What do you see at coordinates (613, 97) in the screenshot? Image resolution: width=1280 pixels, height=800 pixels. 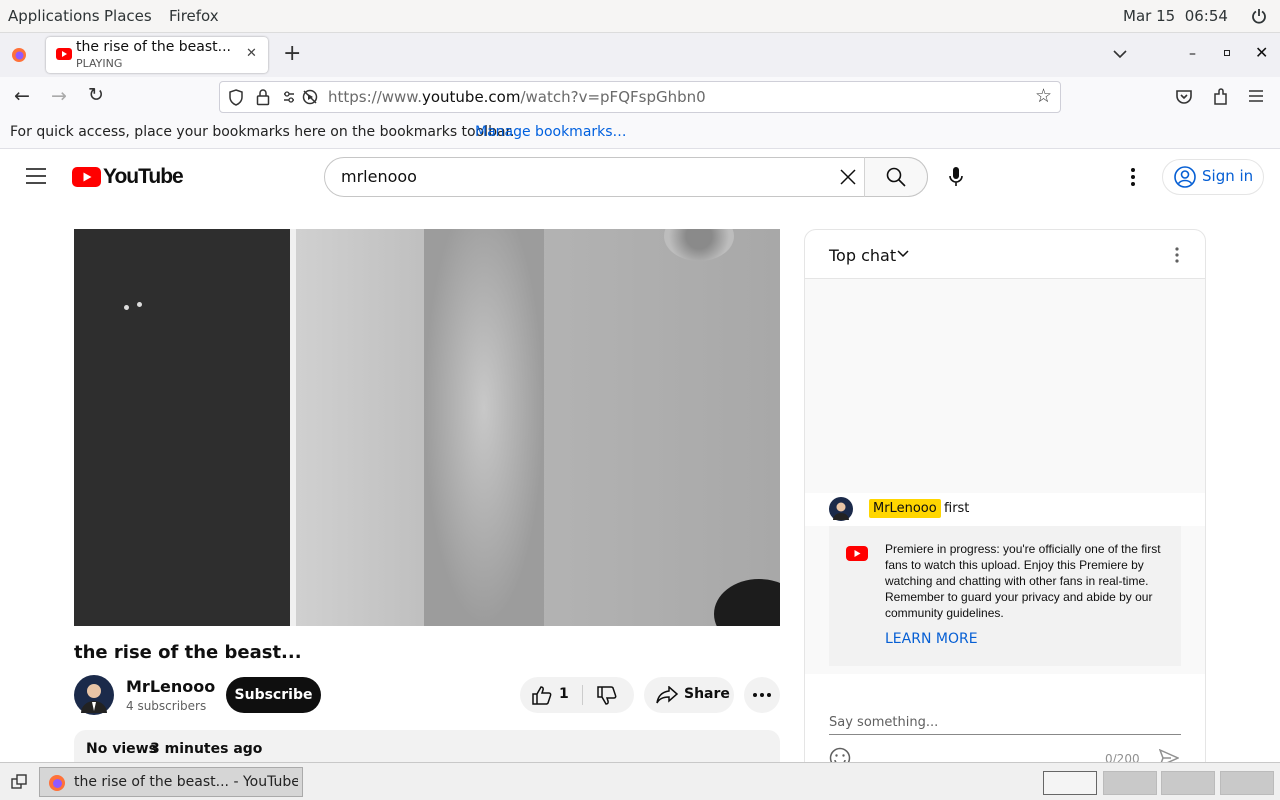 I see `url-path: /watch?v=pFQFspGhbn0` at bounding box center [613, 97].